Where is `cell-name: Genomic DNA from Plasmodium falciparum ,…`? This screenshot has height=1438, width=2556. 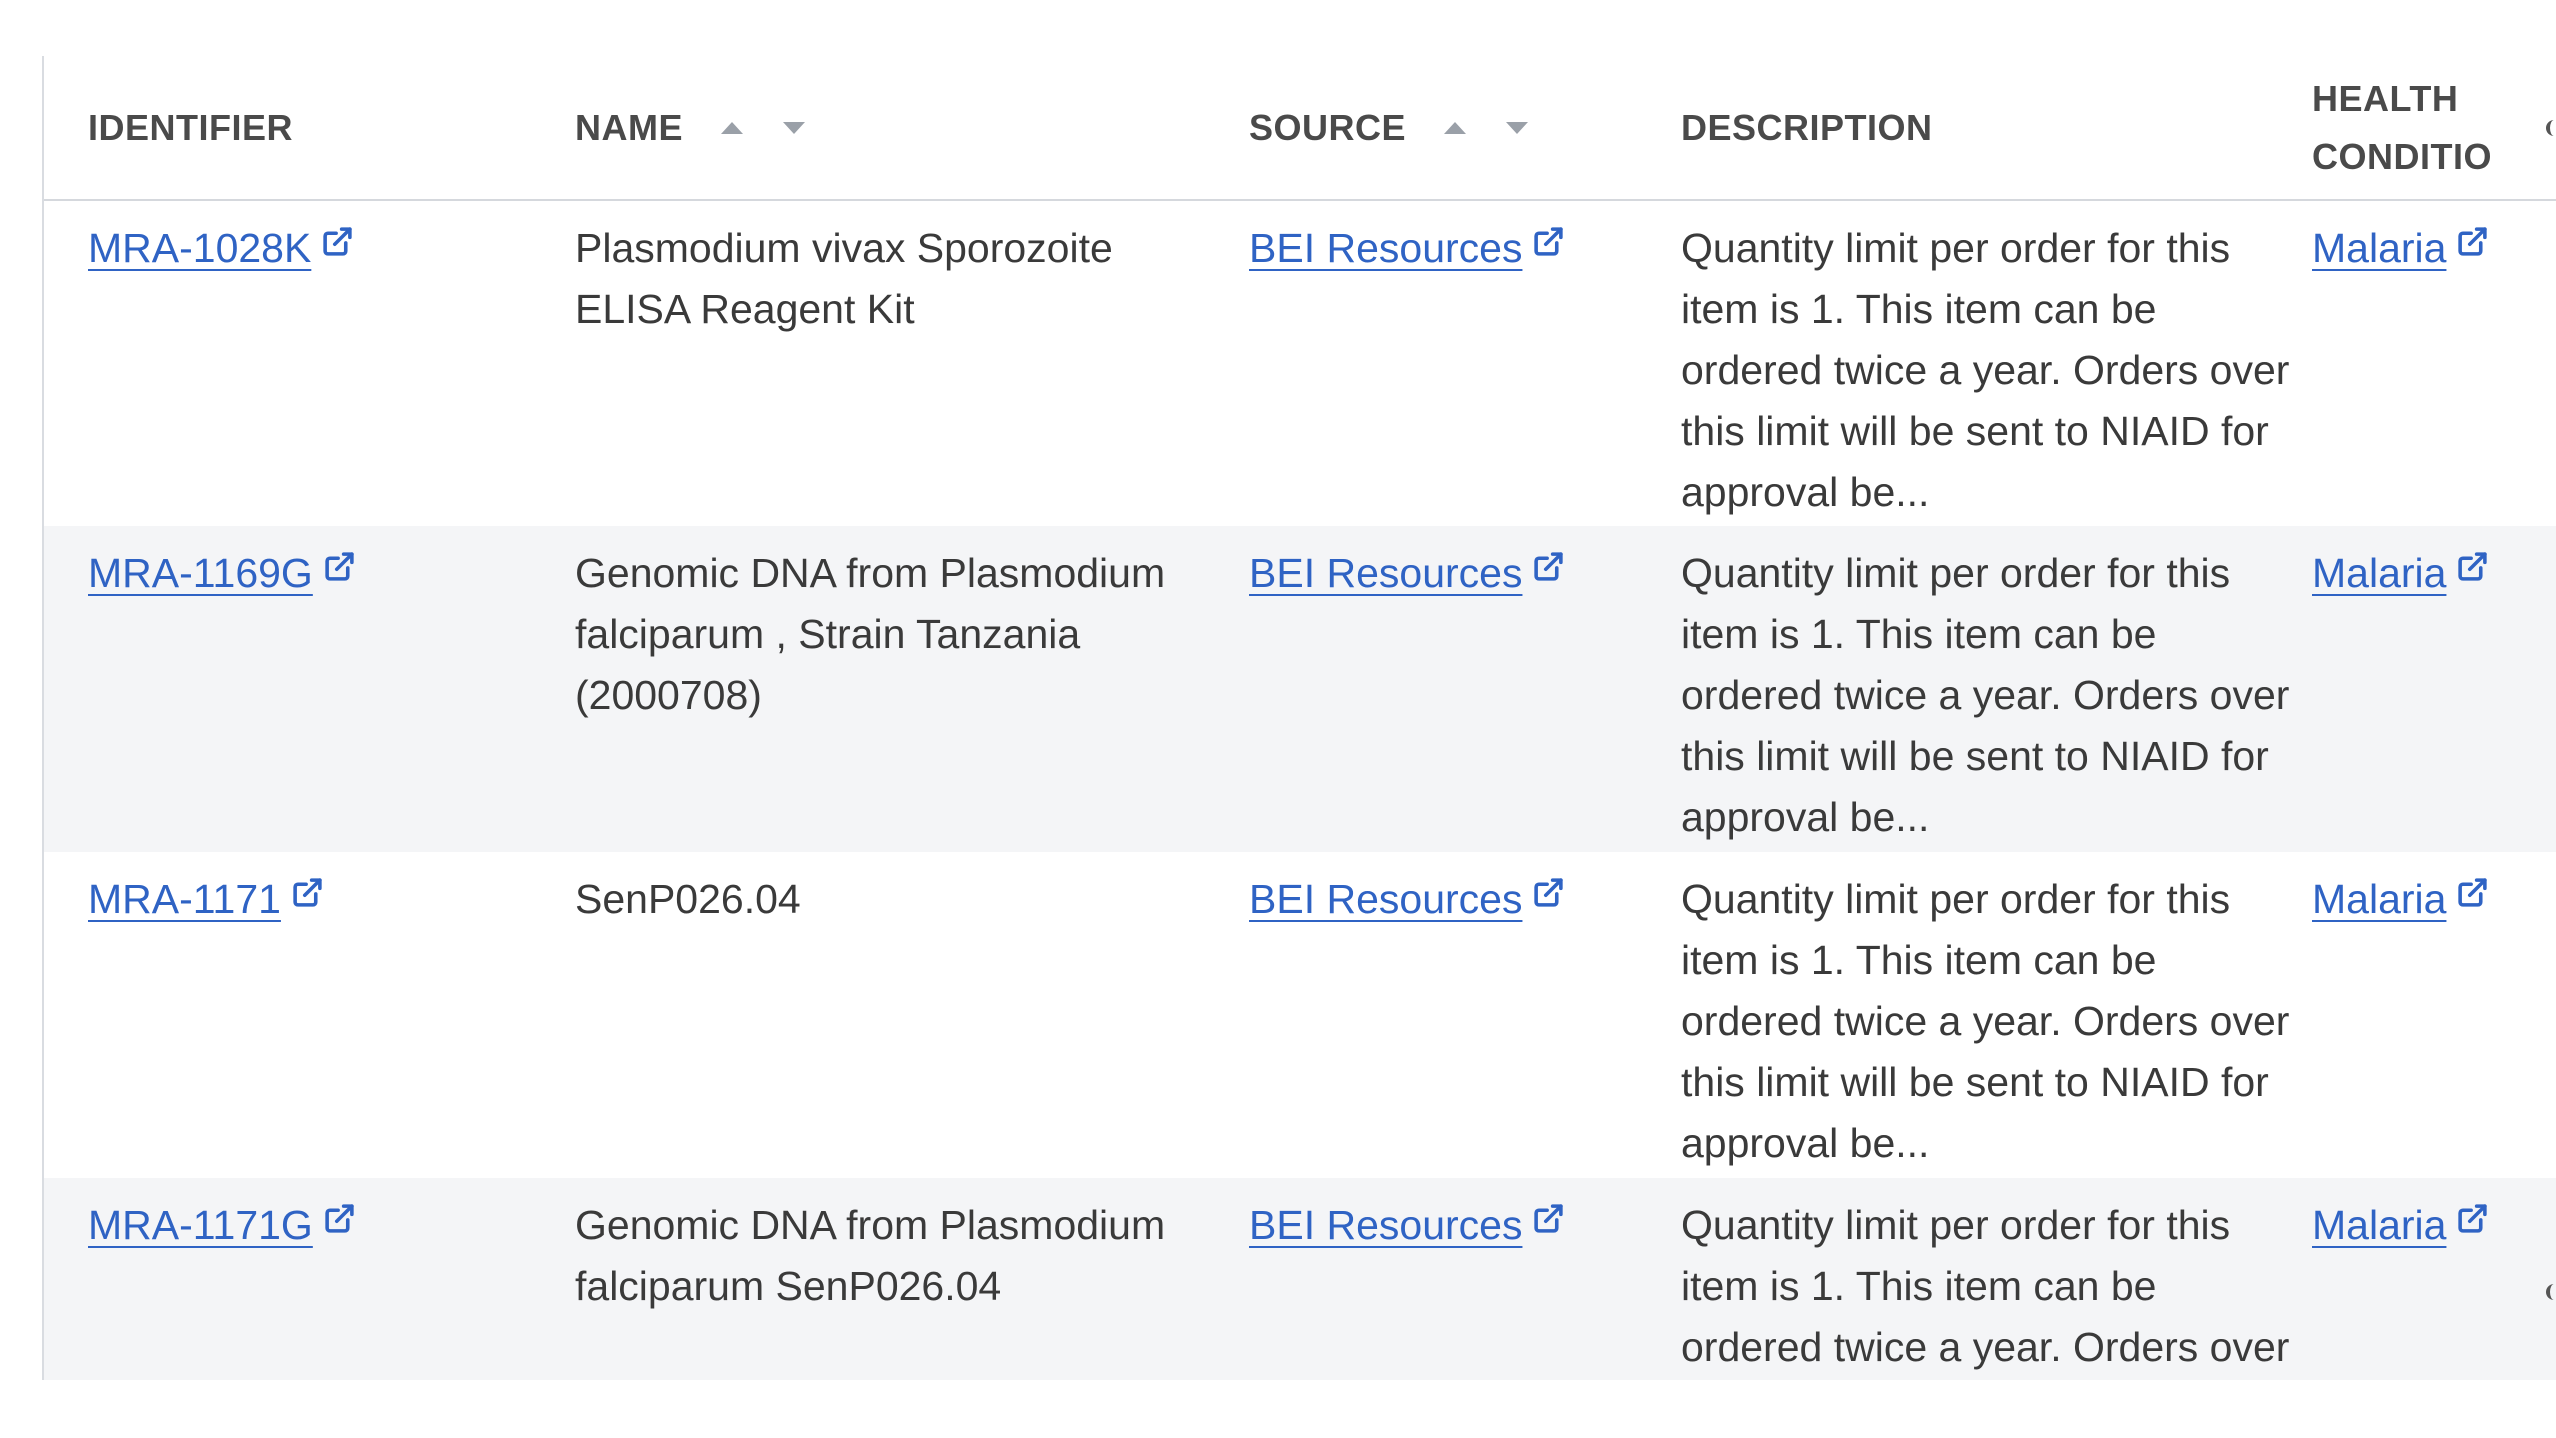 cell-name: Genomic DNA from Plasmodium falciparum ,… is located at coordinates (868, 689).